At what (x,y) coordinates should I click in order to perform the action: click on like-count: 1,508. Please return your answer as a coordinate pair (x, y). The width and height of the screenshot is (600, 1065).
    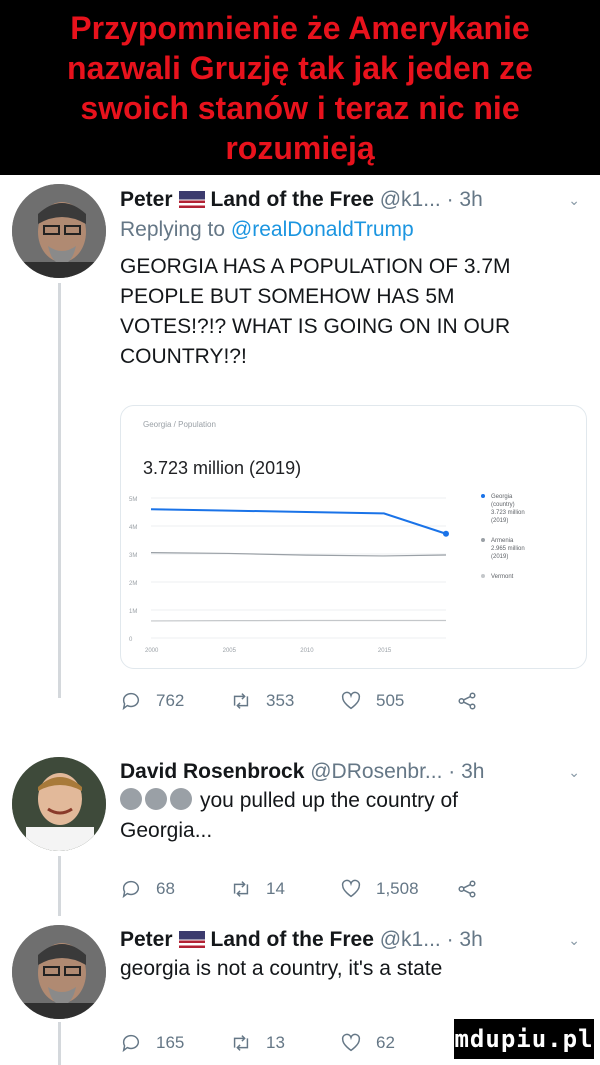
    Looking at the image, I should click on (397, 888).